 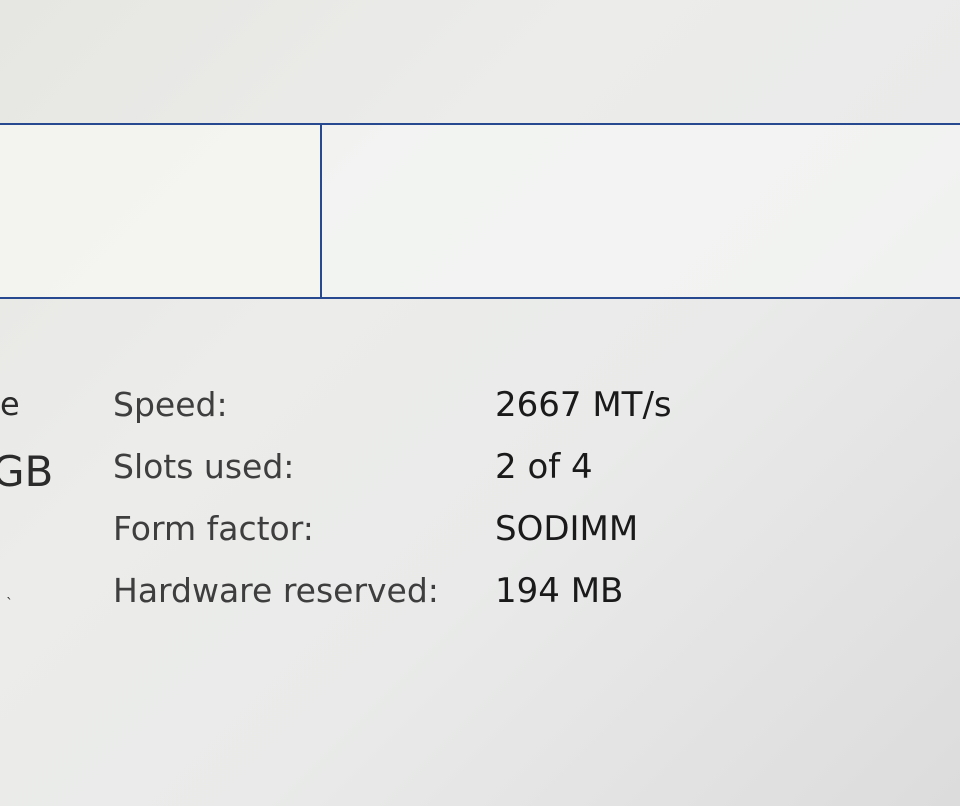 I want to click on property-row-hardware-reserved: Hardware reserved: 194 MB, so click(x=413, y=597).